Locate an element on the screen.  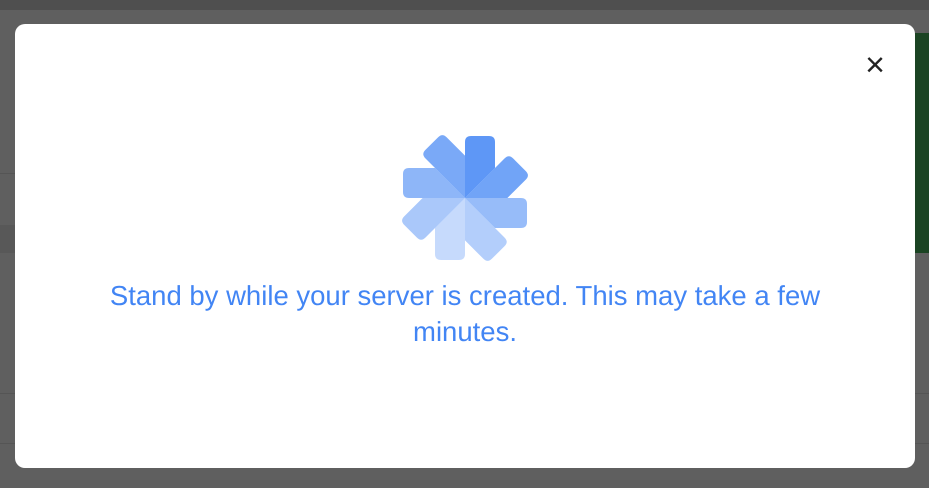
status-message: Stand by while your server is created. This may take a few minutes. is located at coordinates (465, 314).